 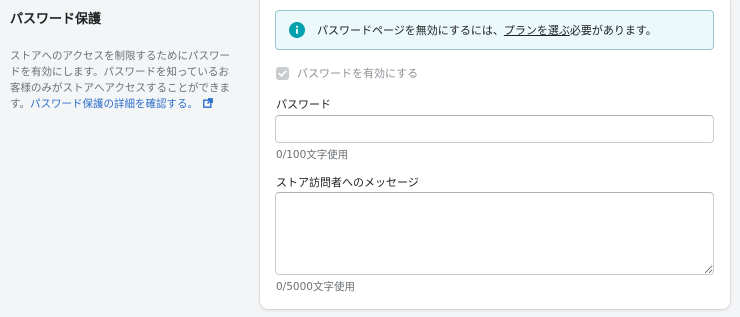 I want to click on learn-more-link: パスワード保護の詳細を確認する。, so click(x=114, y=104).